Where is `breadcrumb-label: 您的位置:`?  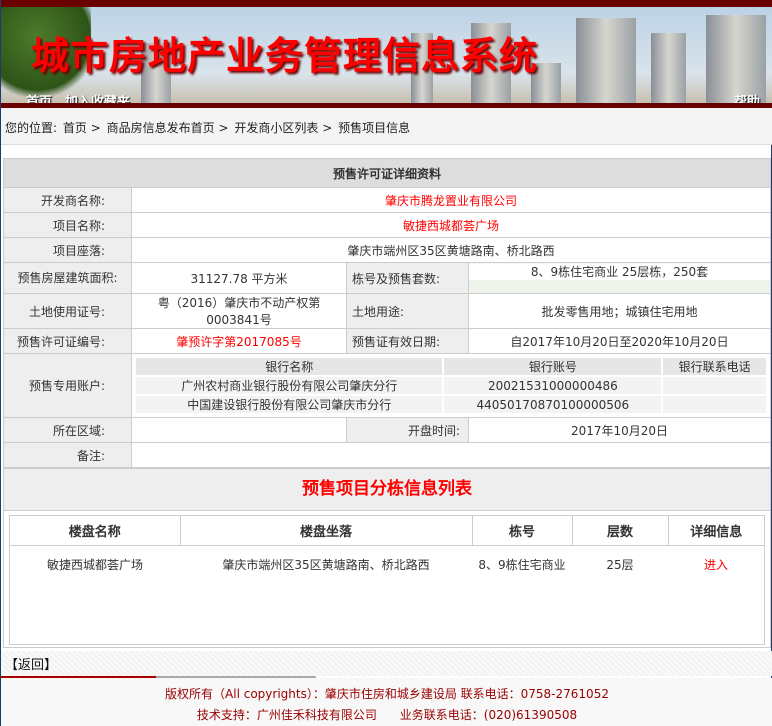
breadcrumb-label: 您的位置: is located at coordinates (31, 128).